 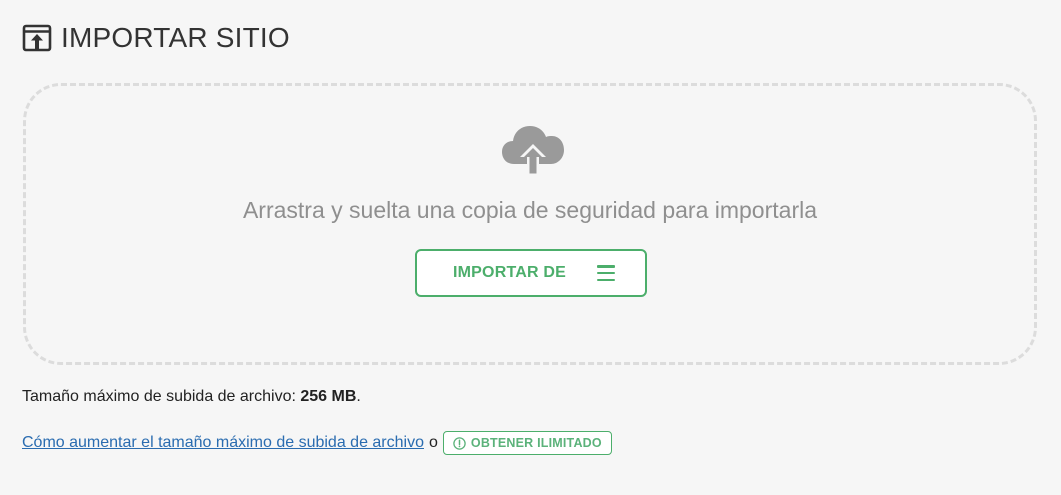 I want to click on or-separator: o, so click(x=433, y=442).